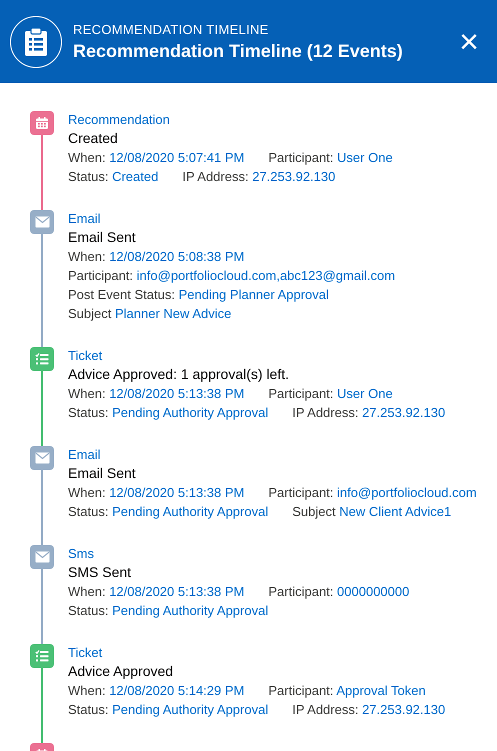  What do you see at coordinates (171, 29) in the screenshot?
I see `header-subtitle: RECOMMENDATION TIMELINE` at bounding box center [171, 29].